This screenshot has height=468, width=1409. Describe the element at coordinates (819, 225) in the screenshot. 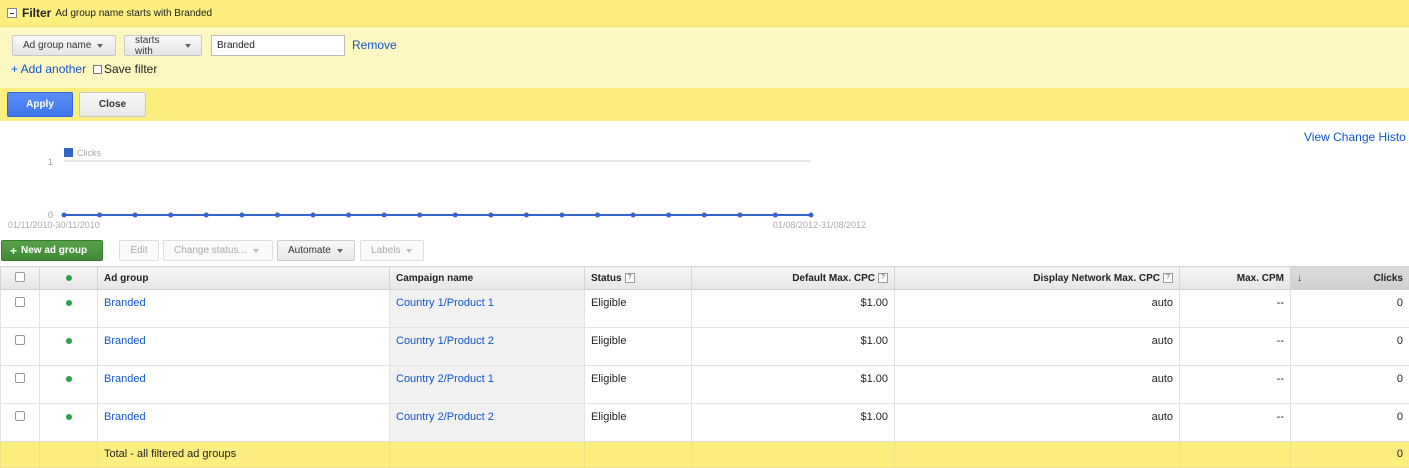

I see `x-end-label: 01/08/2012-31/08/2012` at that location.